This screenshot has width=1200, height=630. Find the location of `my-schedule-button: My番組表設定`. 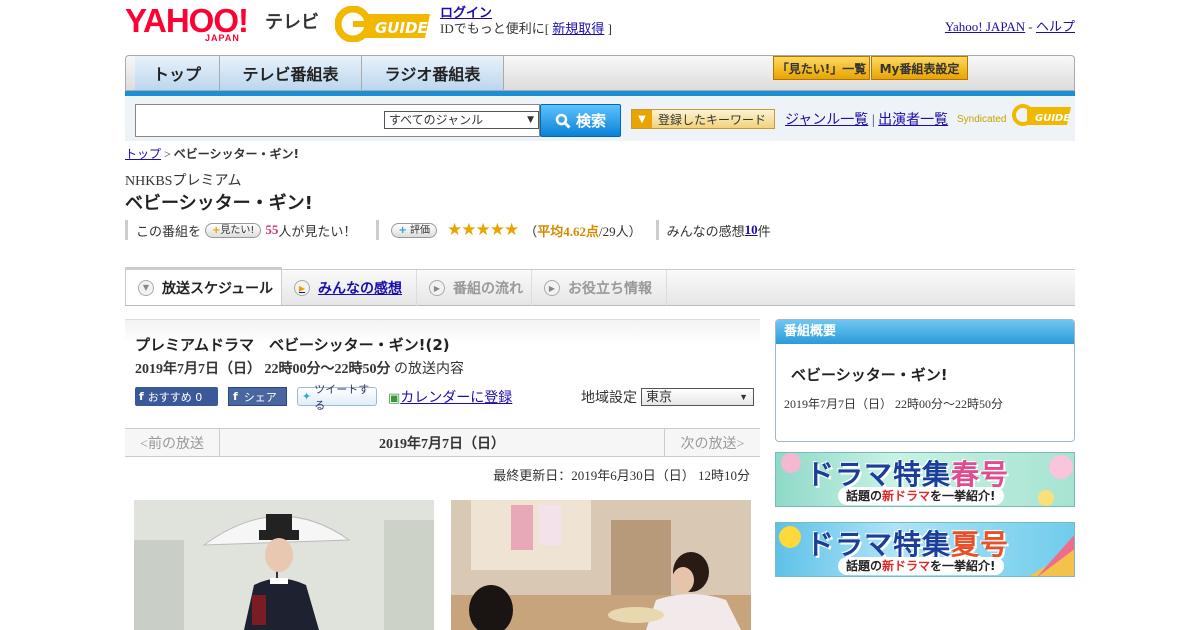

my-schedule-button: My番組表設定 is located at coordinates (919, 68).